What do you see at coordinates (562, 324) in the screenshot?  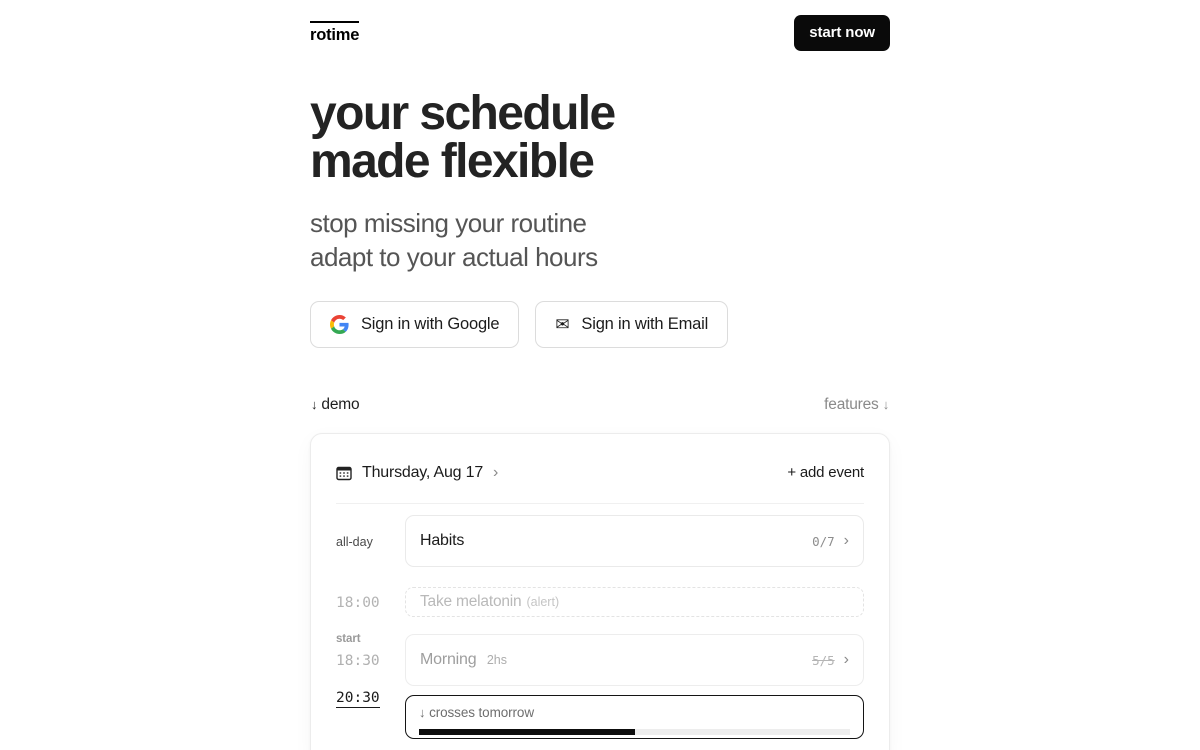 I see `envelope-icon: ✉` at bounding box center [562, 324].